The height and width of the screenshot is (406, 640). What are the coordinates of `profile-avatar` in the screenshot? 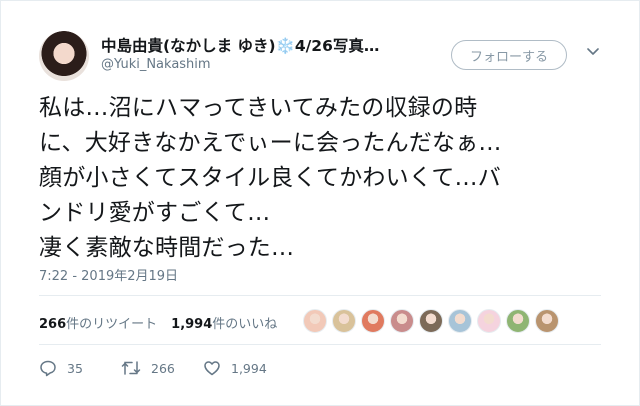 It's located at (64, 56).